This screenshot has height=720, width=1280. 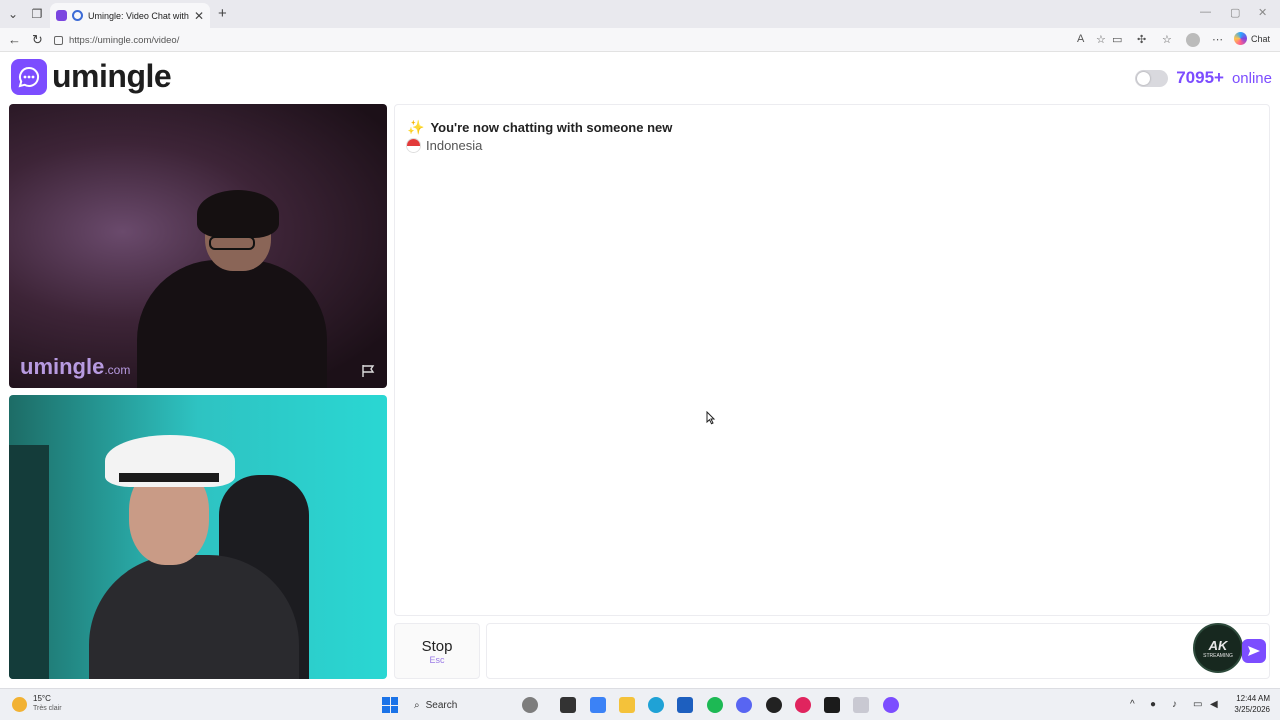 What do you see at coordinates (42, 698) in the screenshot?
I see `temperature: 15°C` at bounding box center [42, 698].